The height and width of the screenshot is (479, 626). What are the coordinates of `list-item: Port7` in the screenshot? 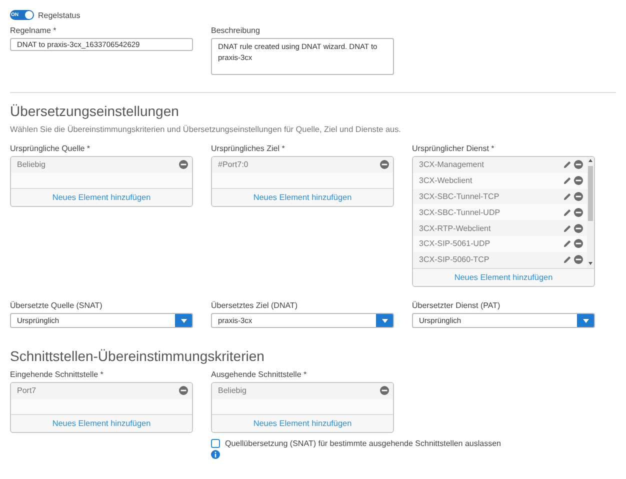 It's located at (101, 391).